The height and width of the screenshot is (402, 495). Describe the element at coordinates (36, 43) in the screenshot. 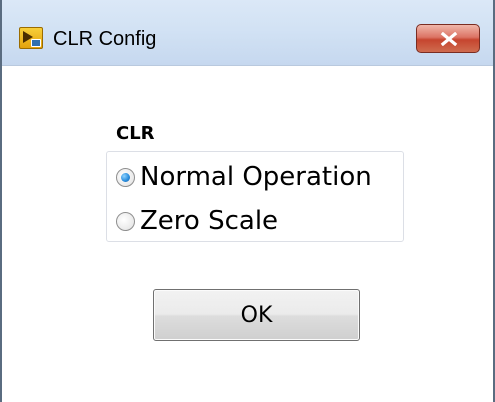

I see `version-badge-icon` at that location.